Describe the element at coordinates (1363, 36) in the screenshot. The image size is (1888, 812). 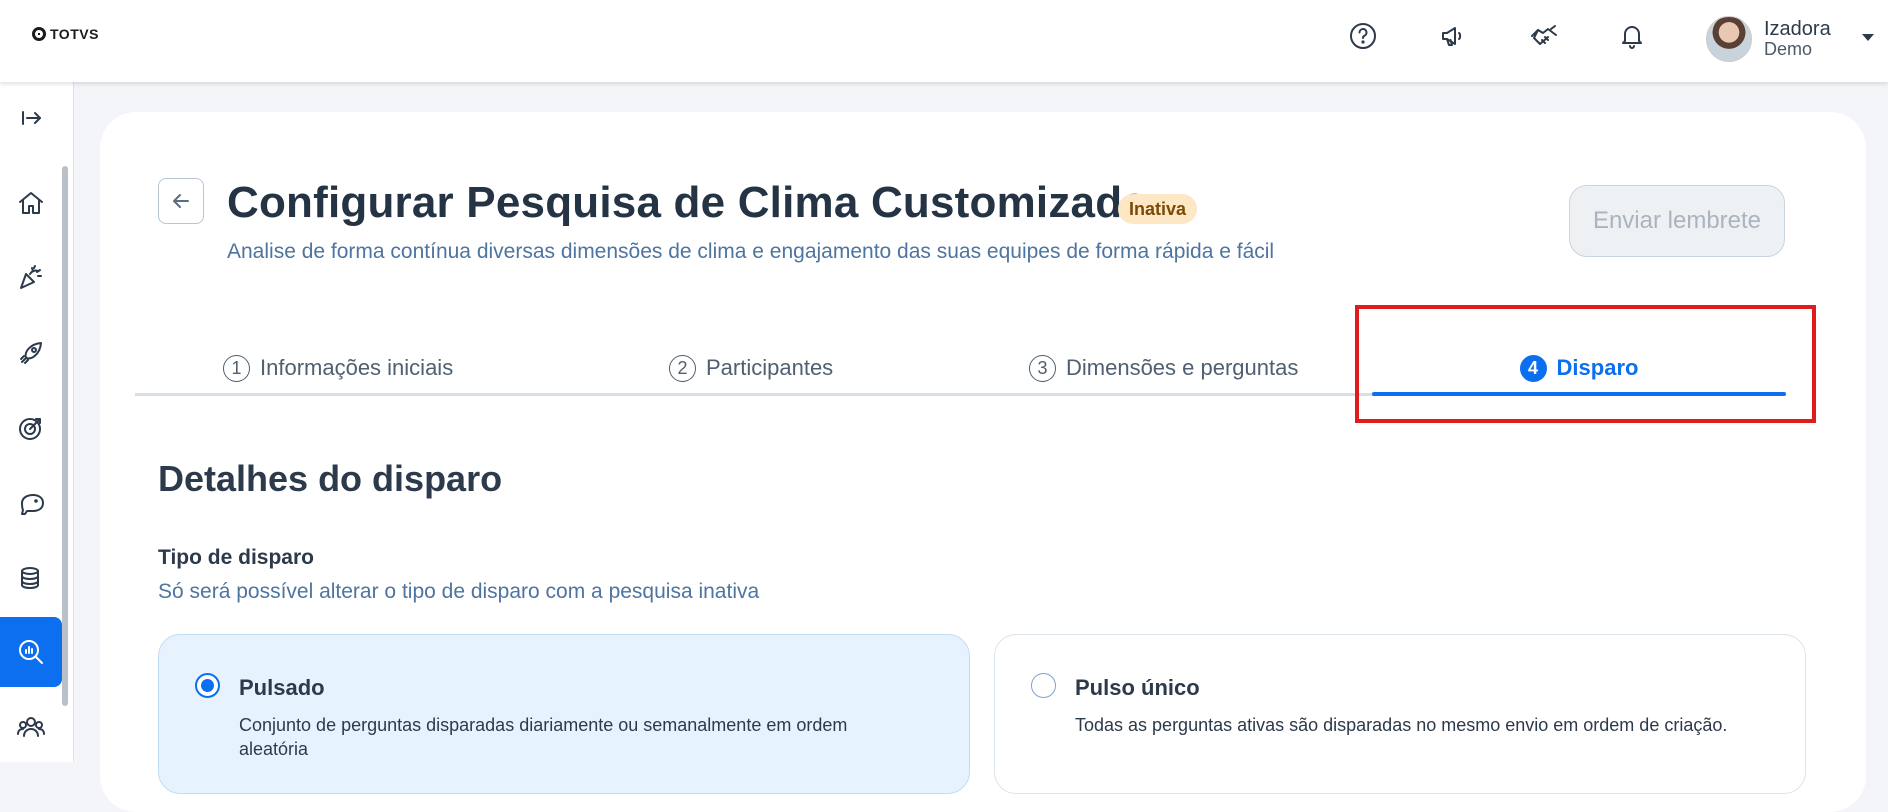
I see `help-icon` at that location.